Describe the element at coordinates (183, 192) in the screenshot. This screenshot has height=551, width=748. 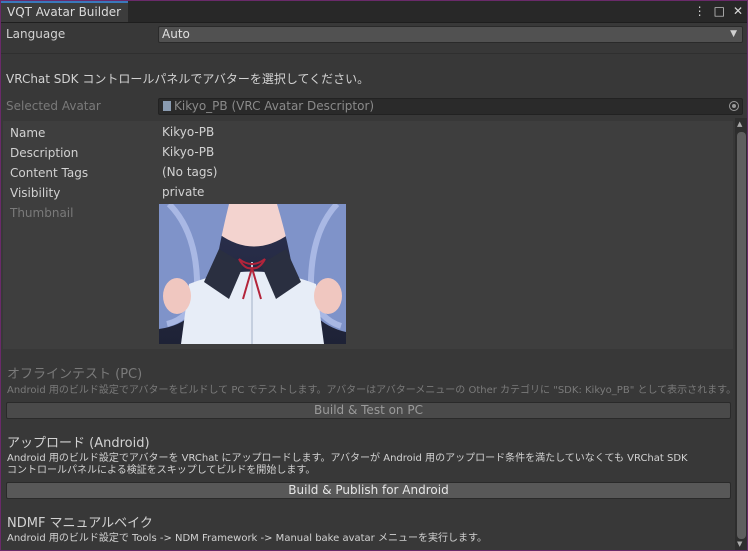
I see `visibility-value: private` at that location.